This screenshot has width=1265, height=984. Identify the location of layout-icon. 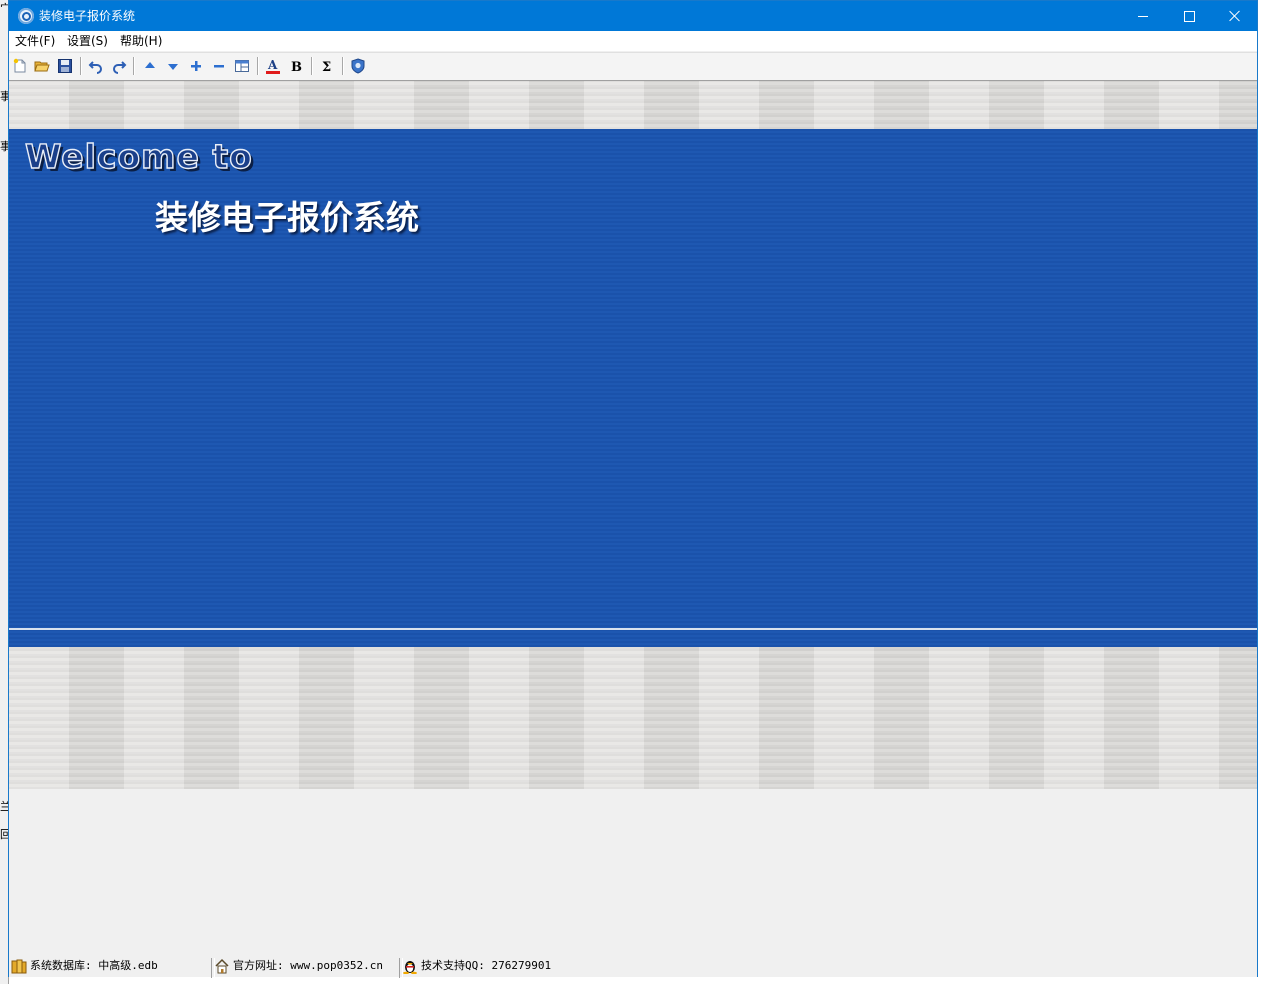
(242, 66).